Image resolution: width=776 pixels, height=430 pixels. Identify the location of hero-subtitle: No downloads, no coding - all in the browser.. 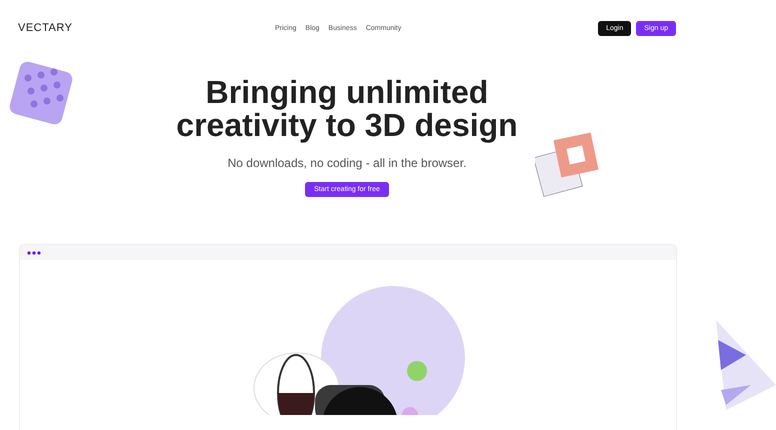
(347, 163).